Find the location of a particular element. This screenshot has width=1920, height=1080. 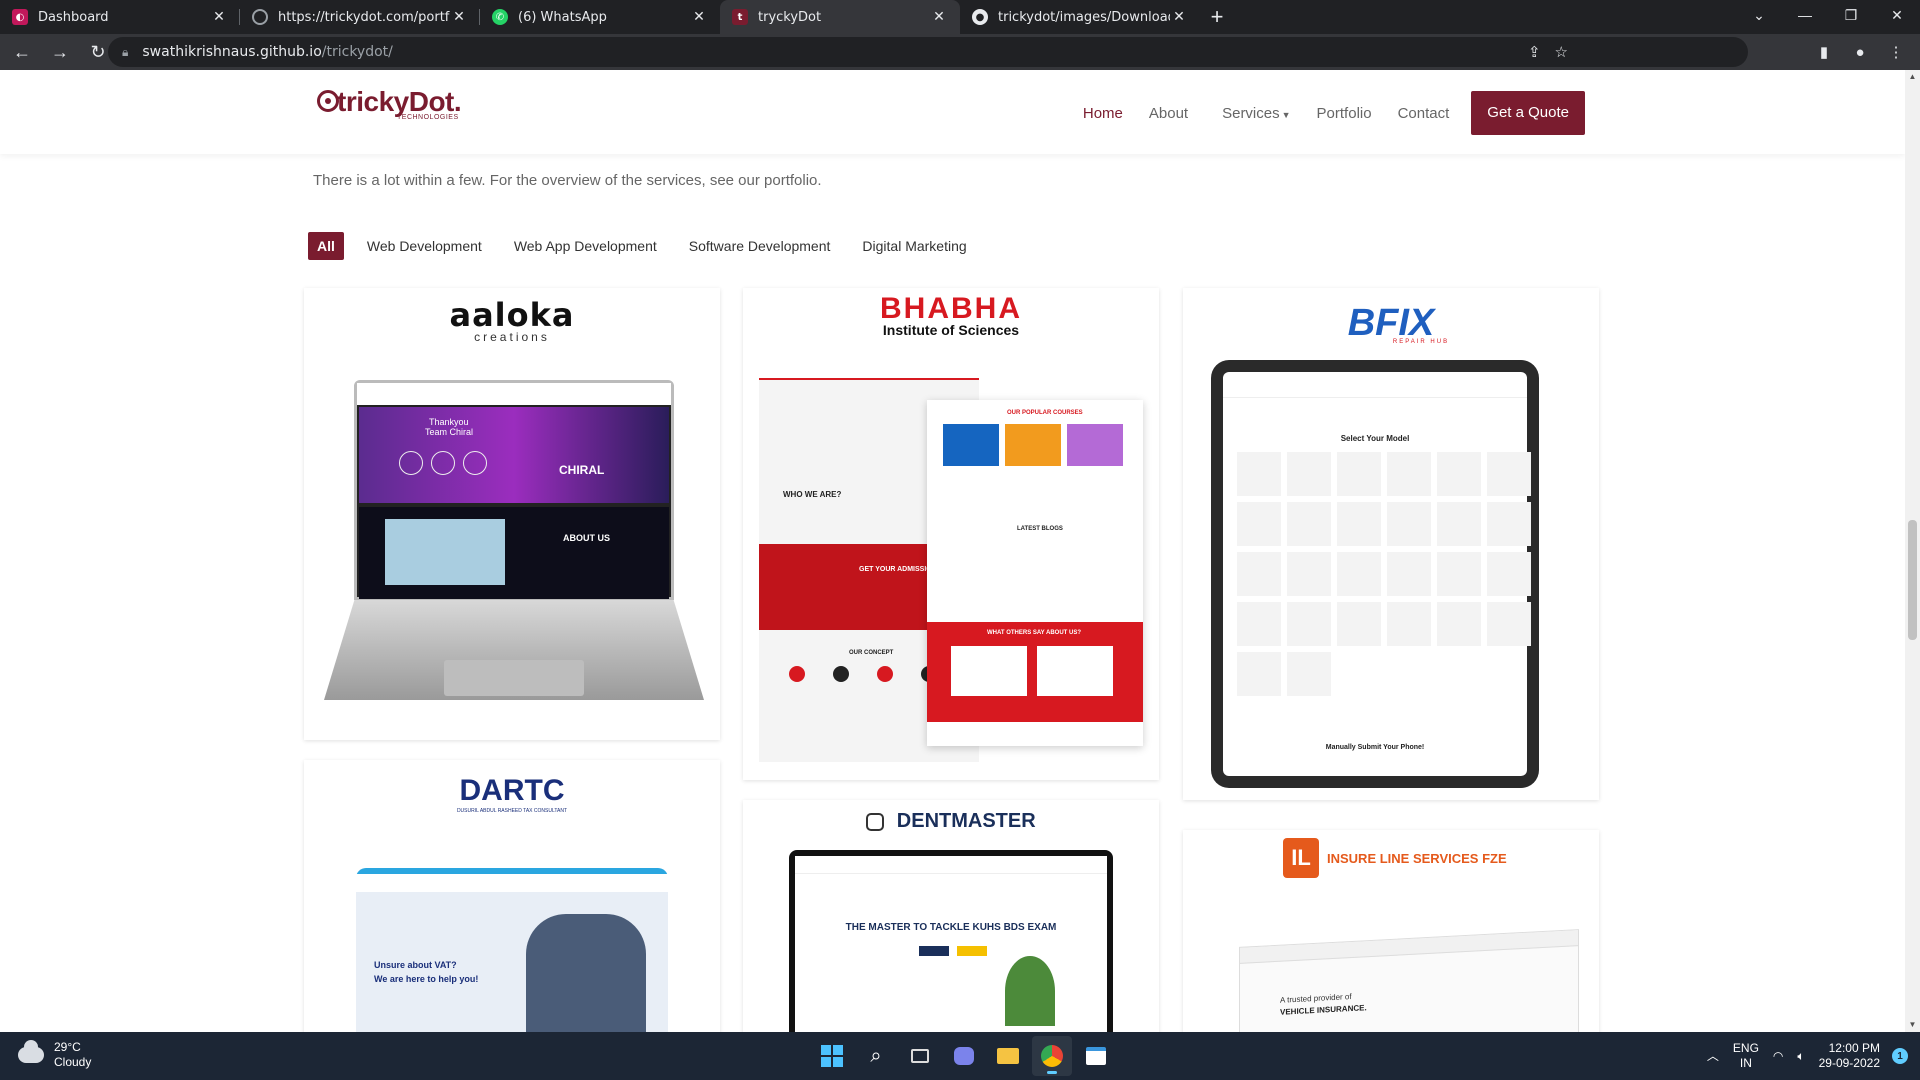

tab-label: tryckyDot is located at coordinates (790, 17).